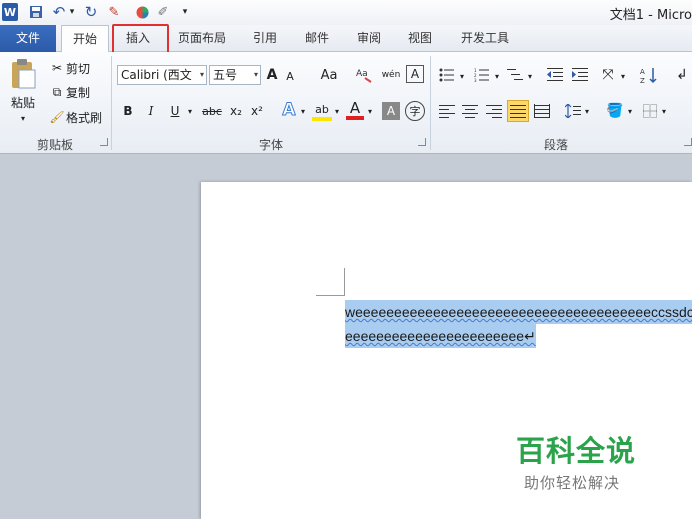 The height and width of the screenshot is (519, 692). Describe the element at coordinates (142, 12) in the screenshot. I see `color-wheel-icon` at that location.